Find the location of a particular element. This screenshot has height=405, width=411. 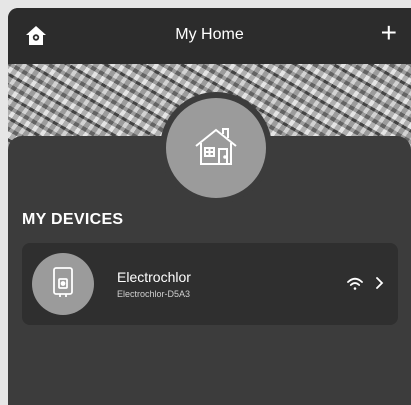

device-name: Electrochlor is located at coordinates (154, 277).